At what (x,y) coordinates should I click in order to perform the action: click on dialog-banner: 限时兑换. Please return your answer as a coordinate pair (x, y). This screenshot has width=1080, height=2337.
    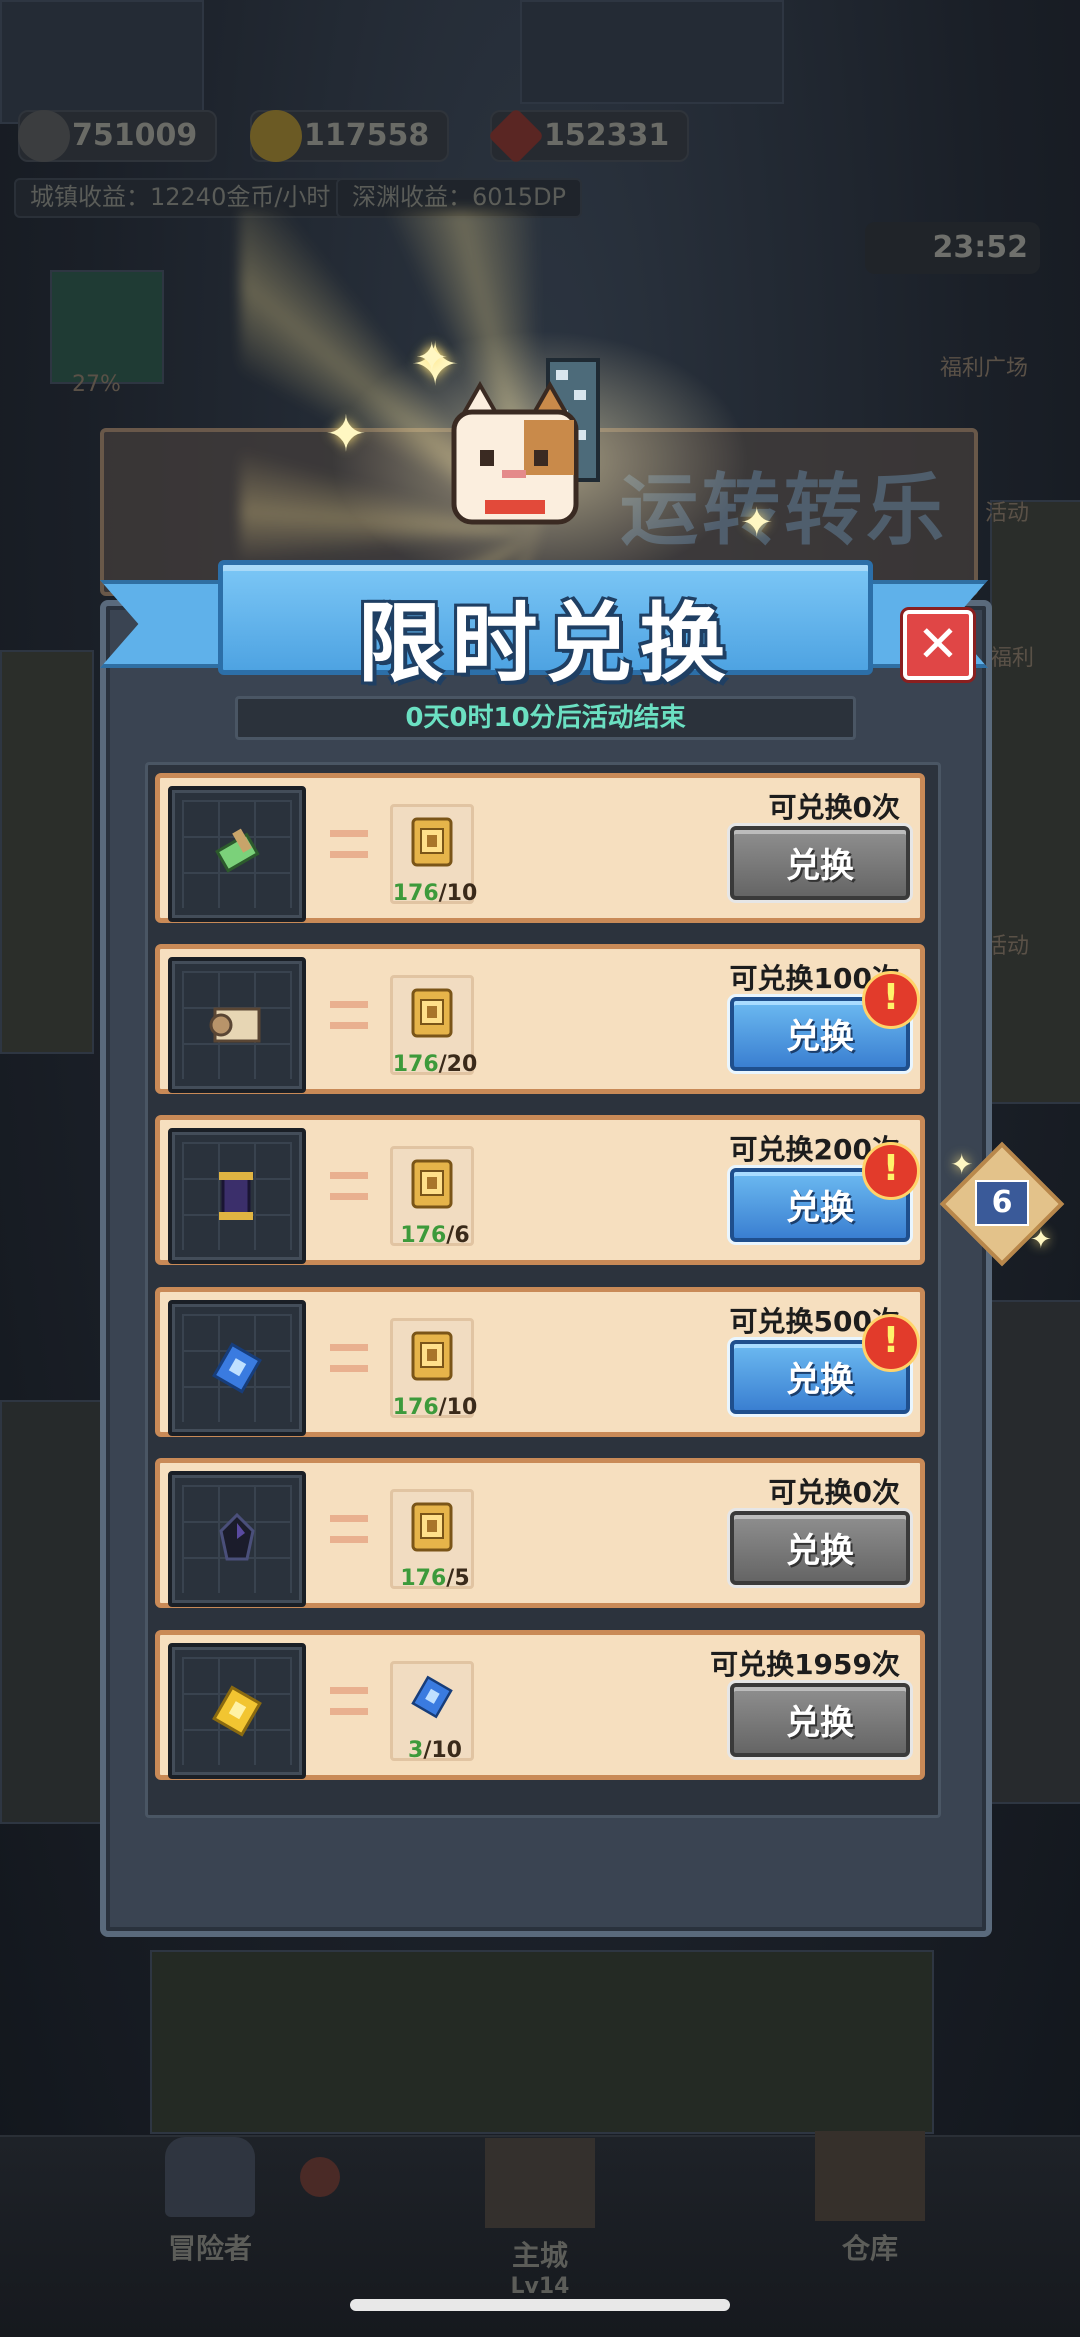
    Looking at the image, I should click on (545, 627).